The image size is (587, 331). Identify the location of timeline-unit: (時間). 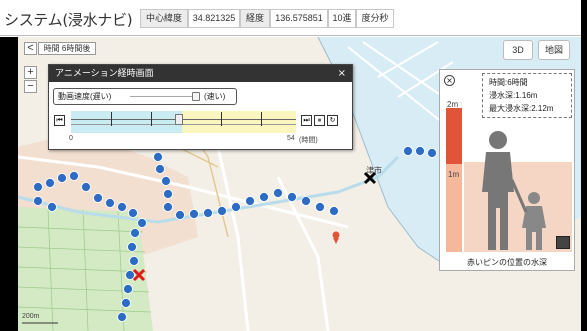
(308, 140).